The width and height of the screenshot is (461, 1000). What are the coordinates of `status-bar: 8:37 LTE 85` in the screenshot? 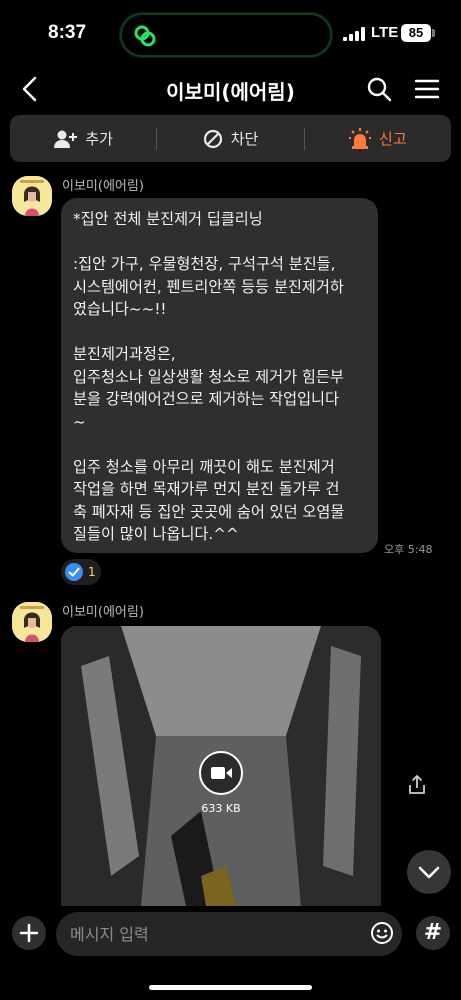 It's located at (230, 30).